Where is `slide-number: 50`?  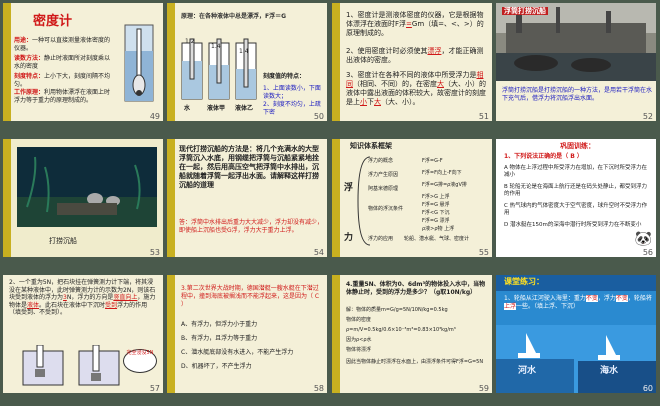
slide-number: 50 is located at coordinates (318, 116).